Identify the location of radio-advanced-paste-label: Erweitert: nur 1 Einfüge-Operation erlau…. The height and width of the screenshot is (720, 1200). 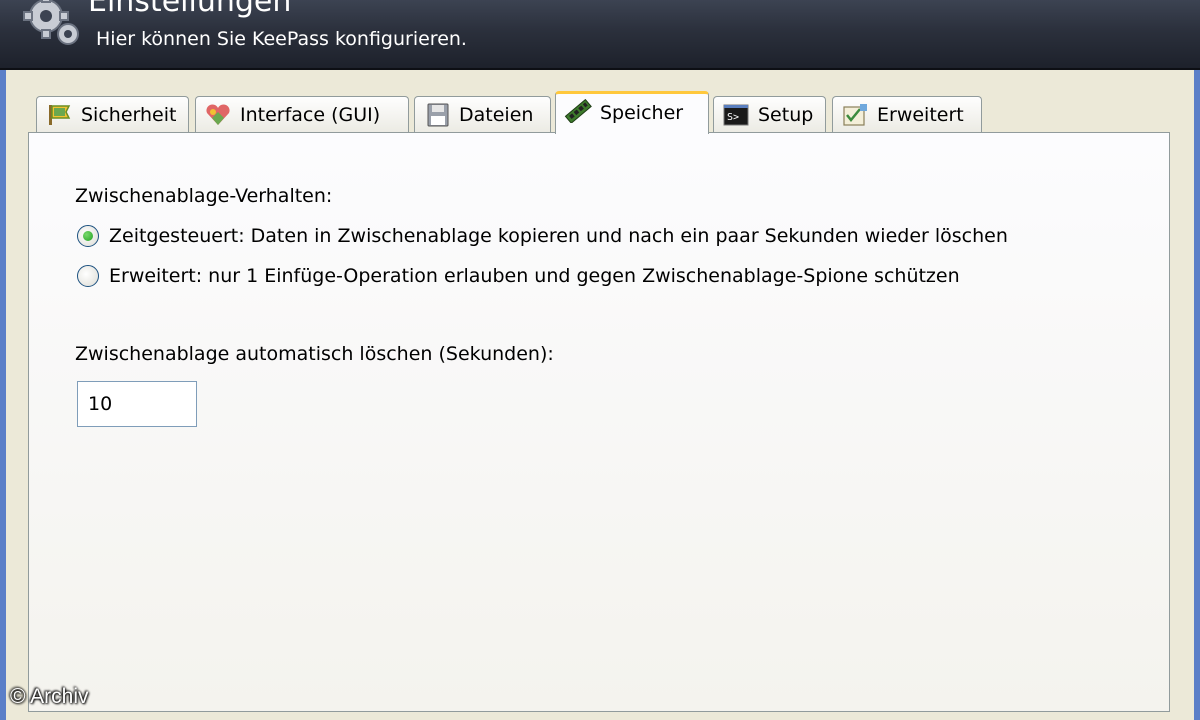
(534, 276).